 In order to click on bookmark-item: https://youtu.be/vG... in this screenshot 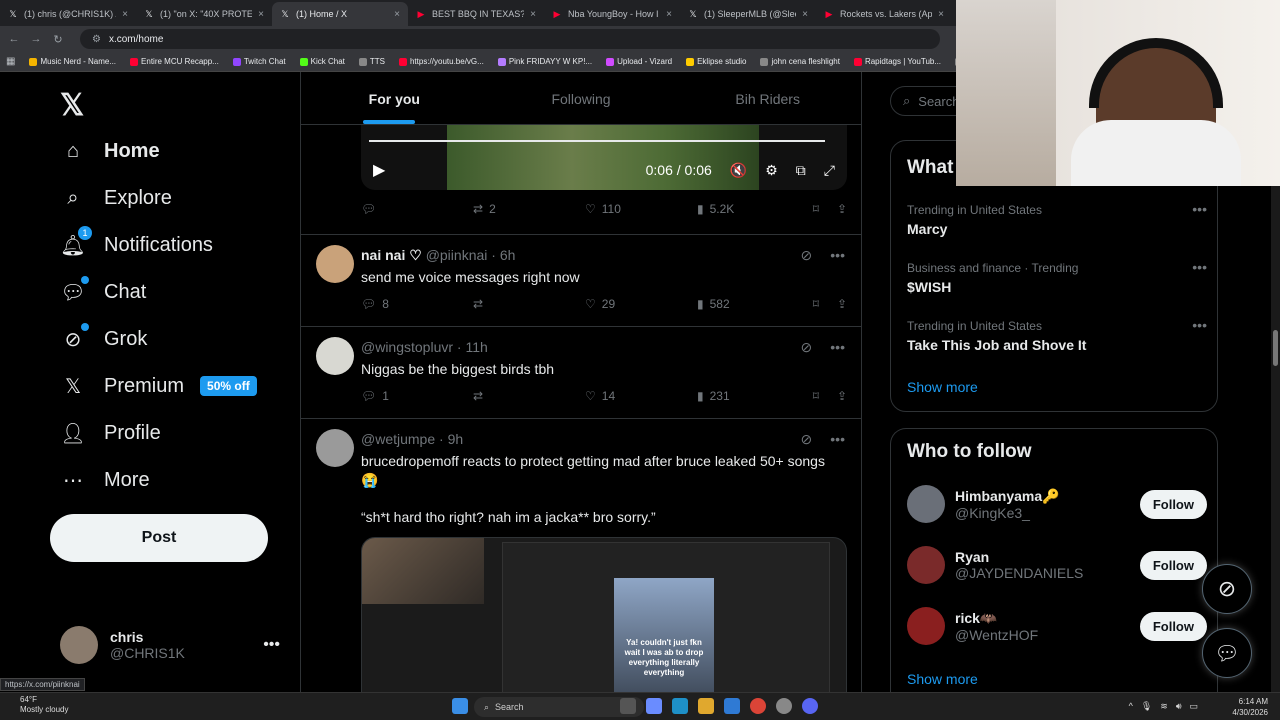, I will do `click(441, 61)`.